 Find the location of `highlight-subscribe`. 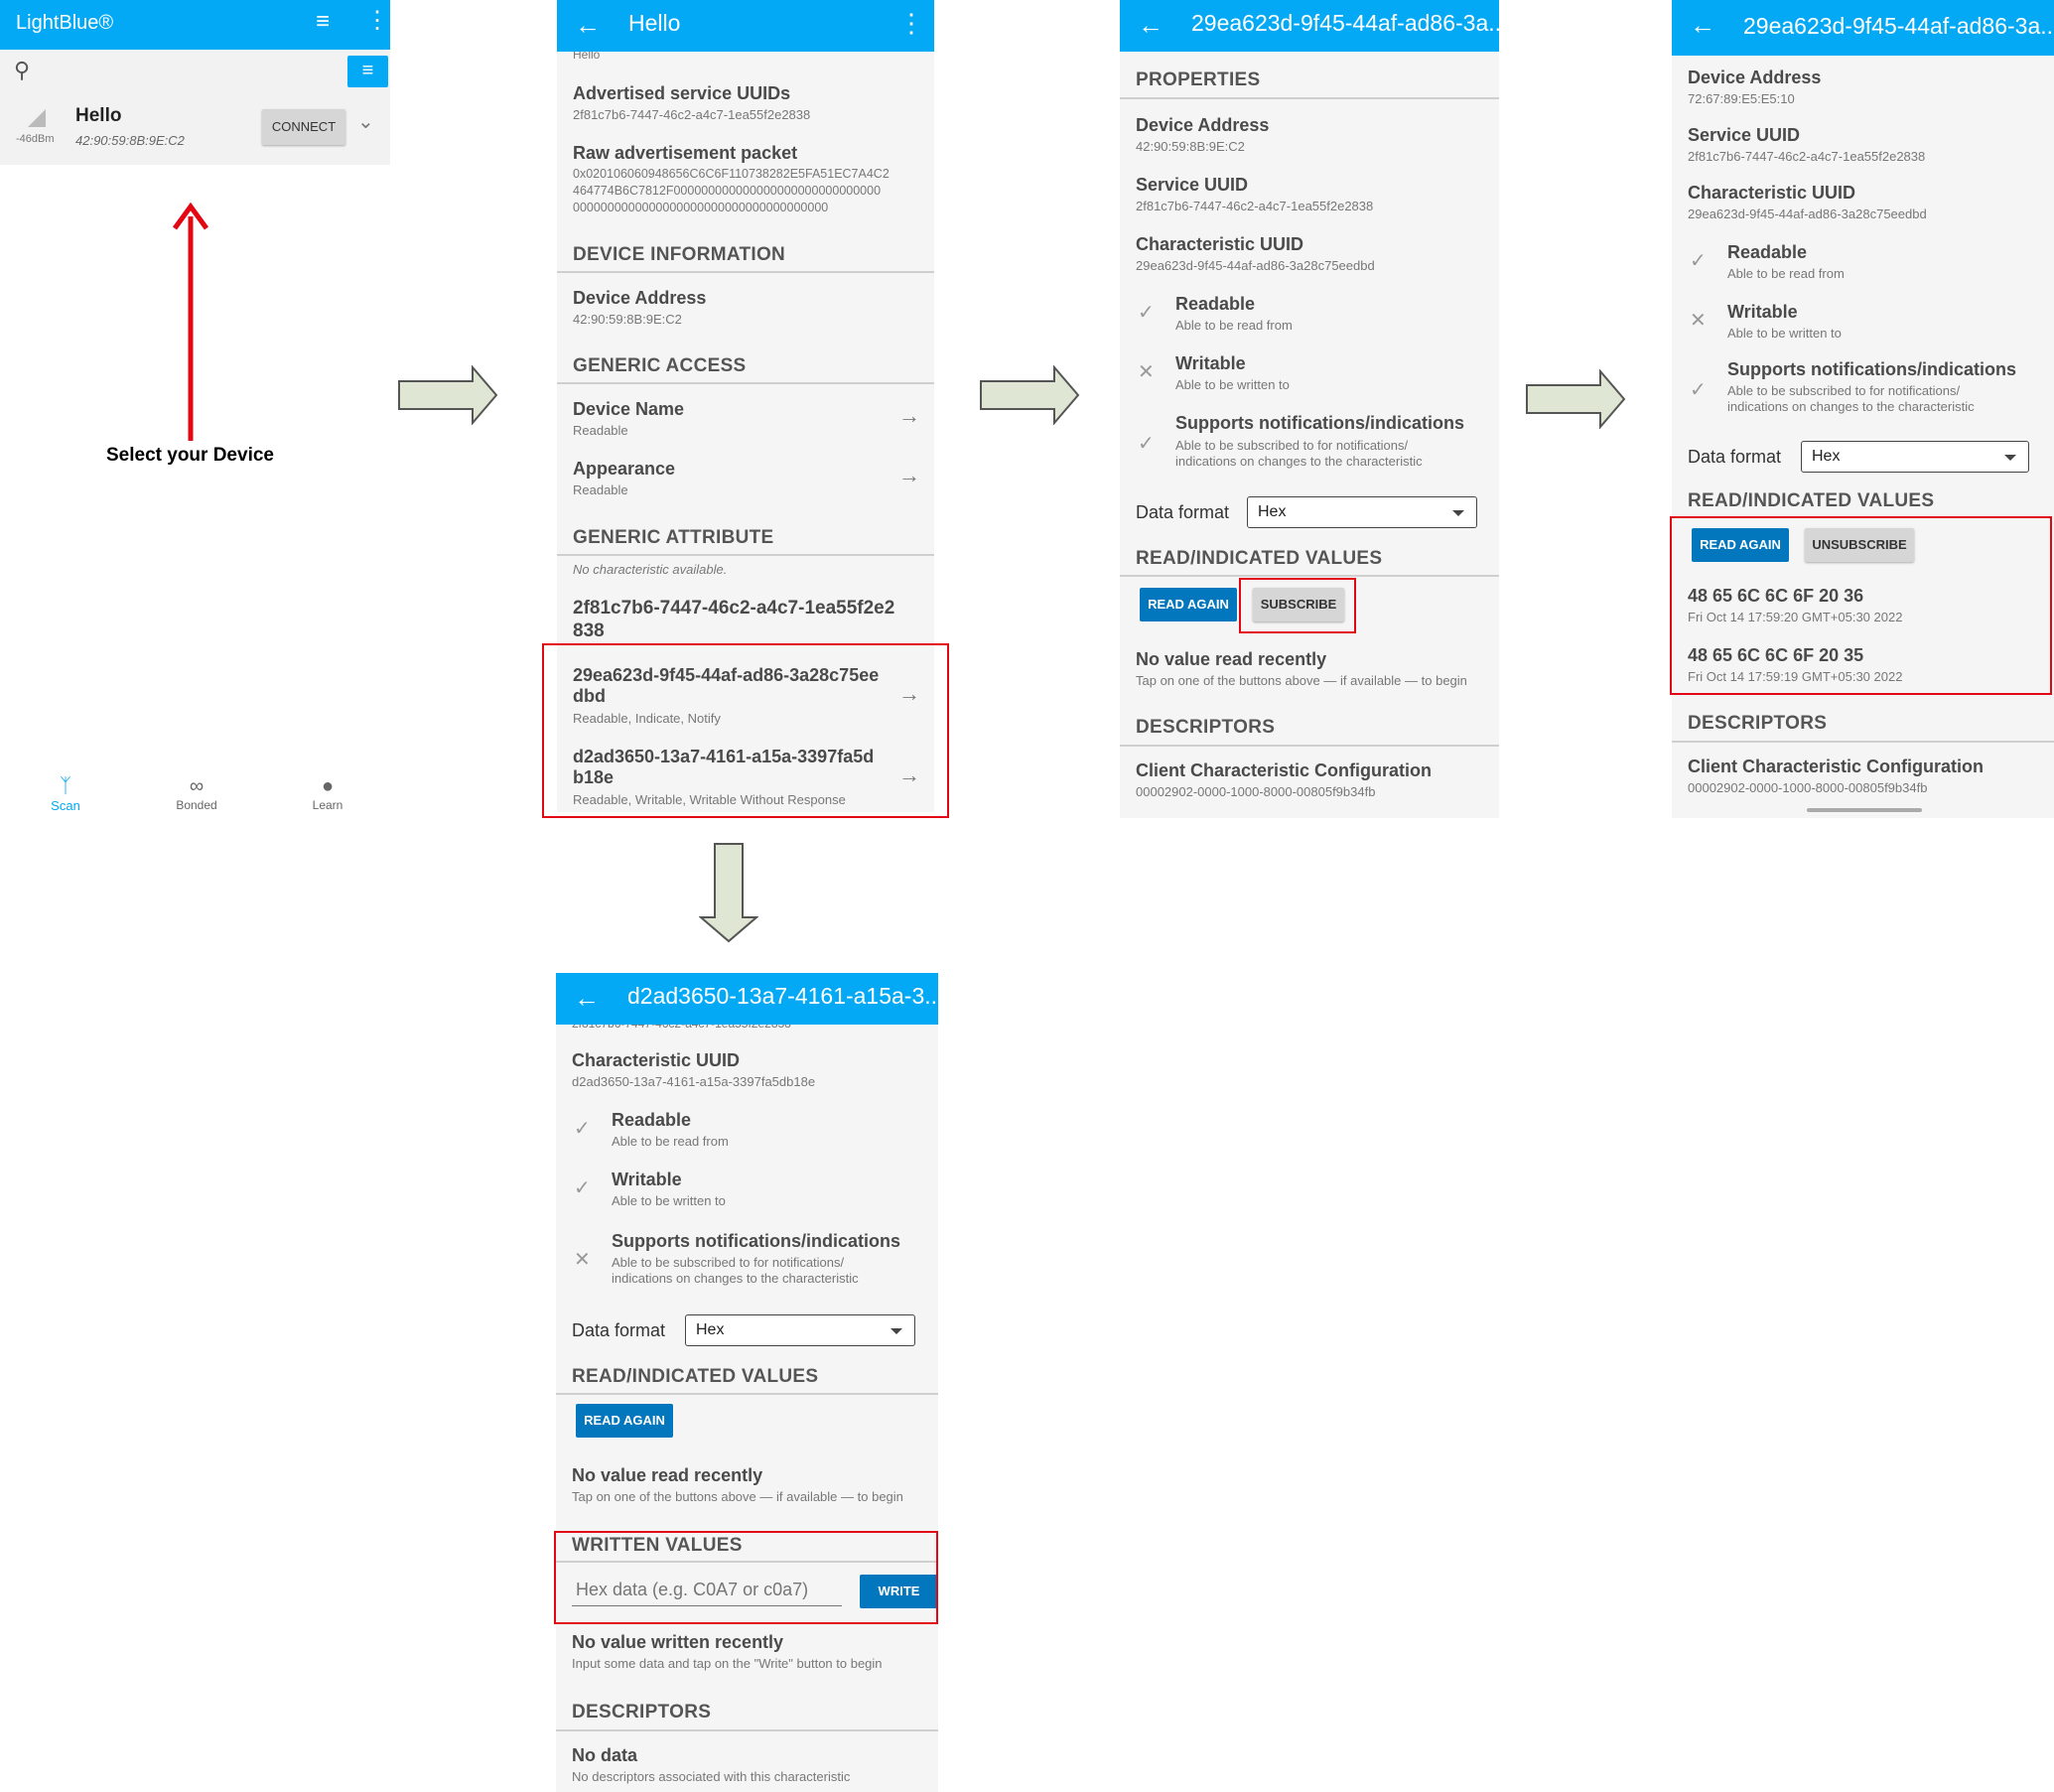

highlight-subscribe is located at coordinates (1297, 605).